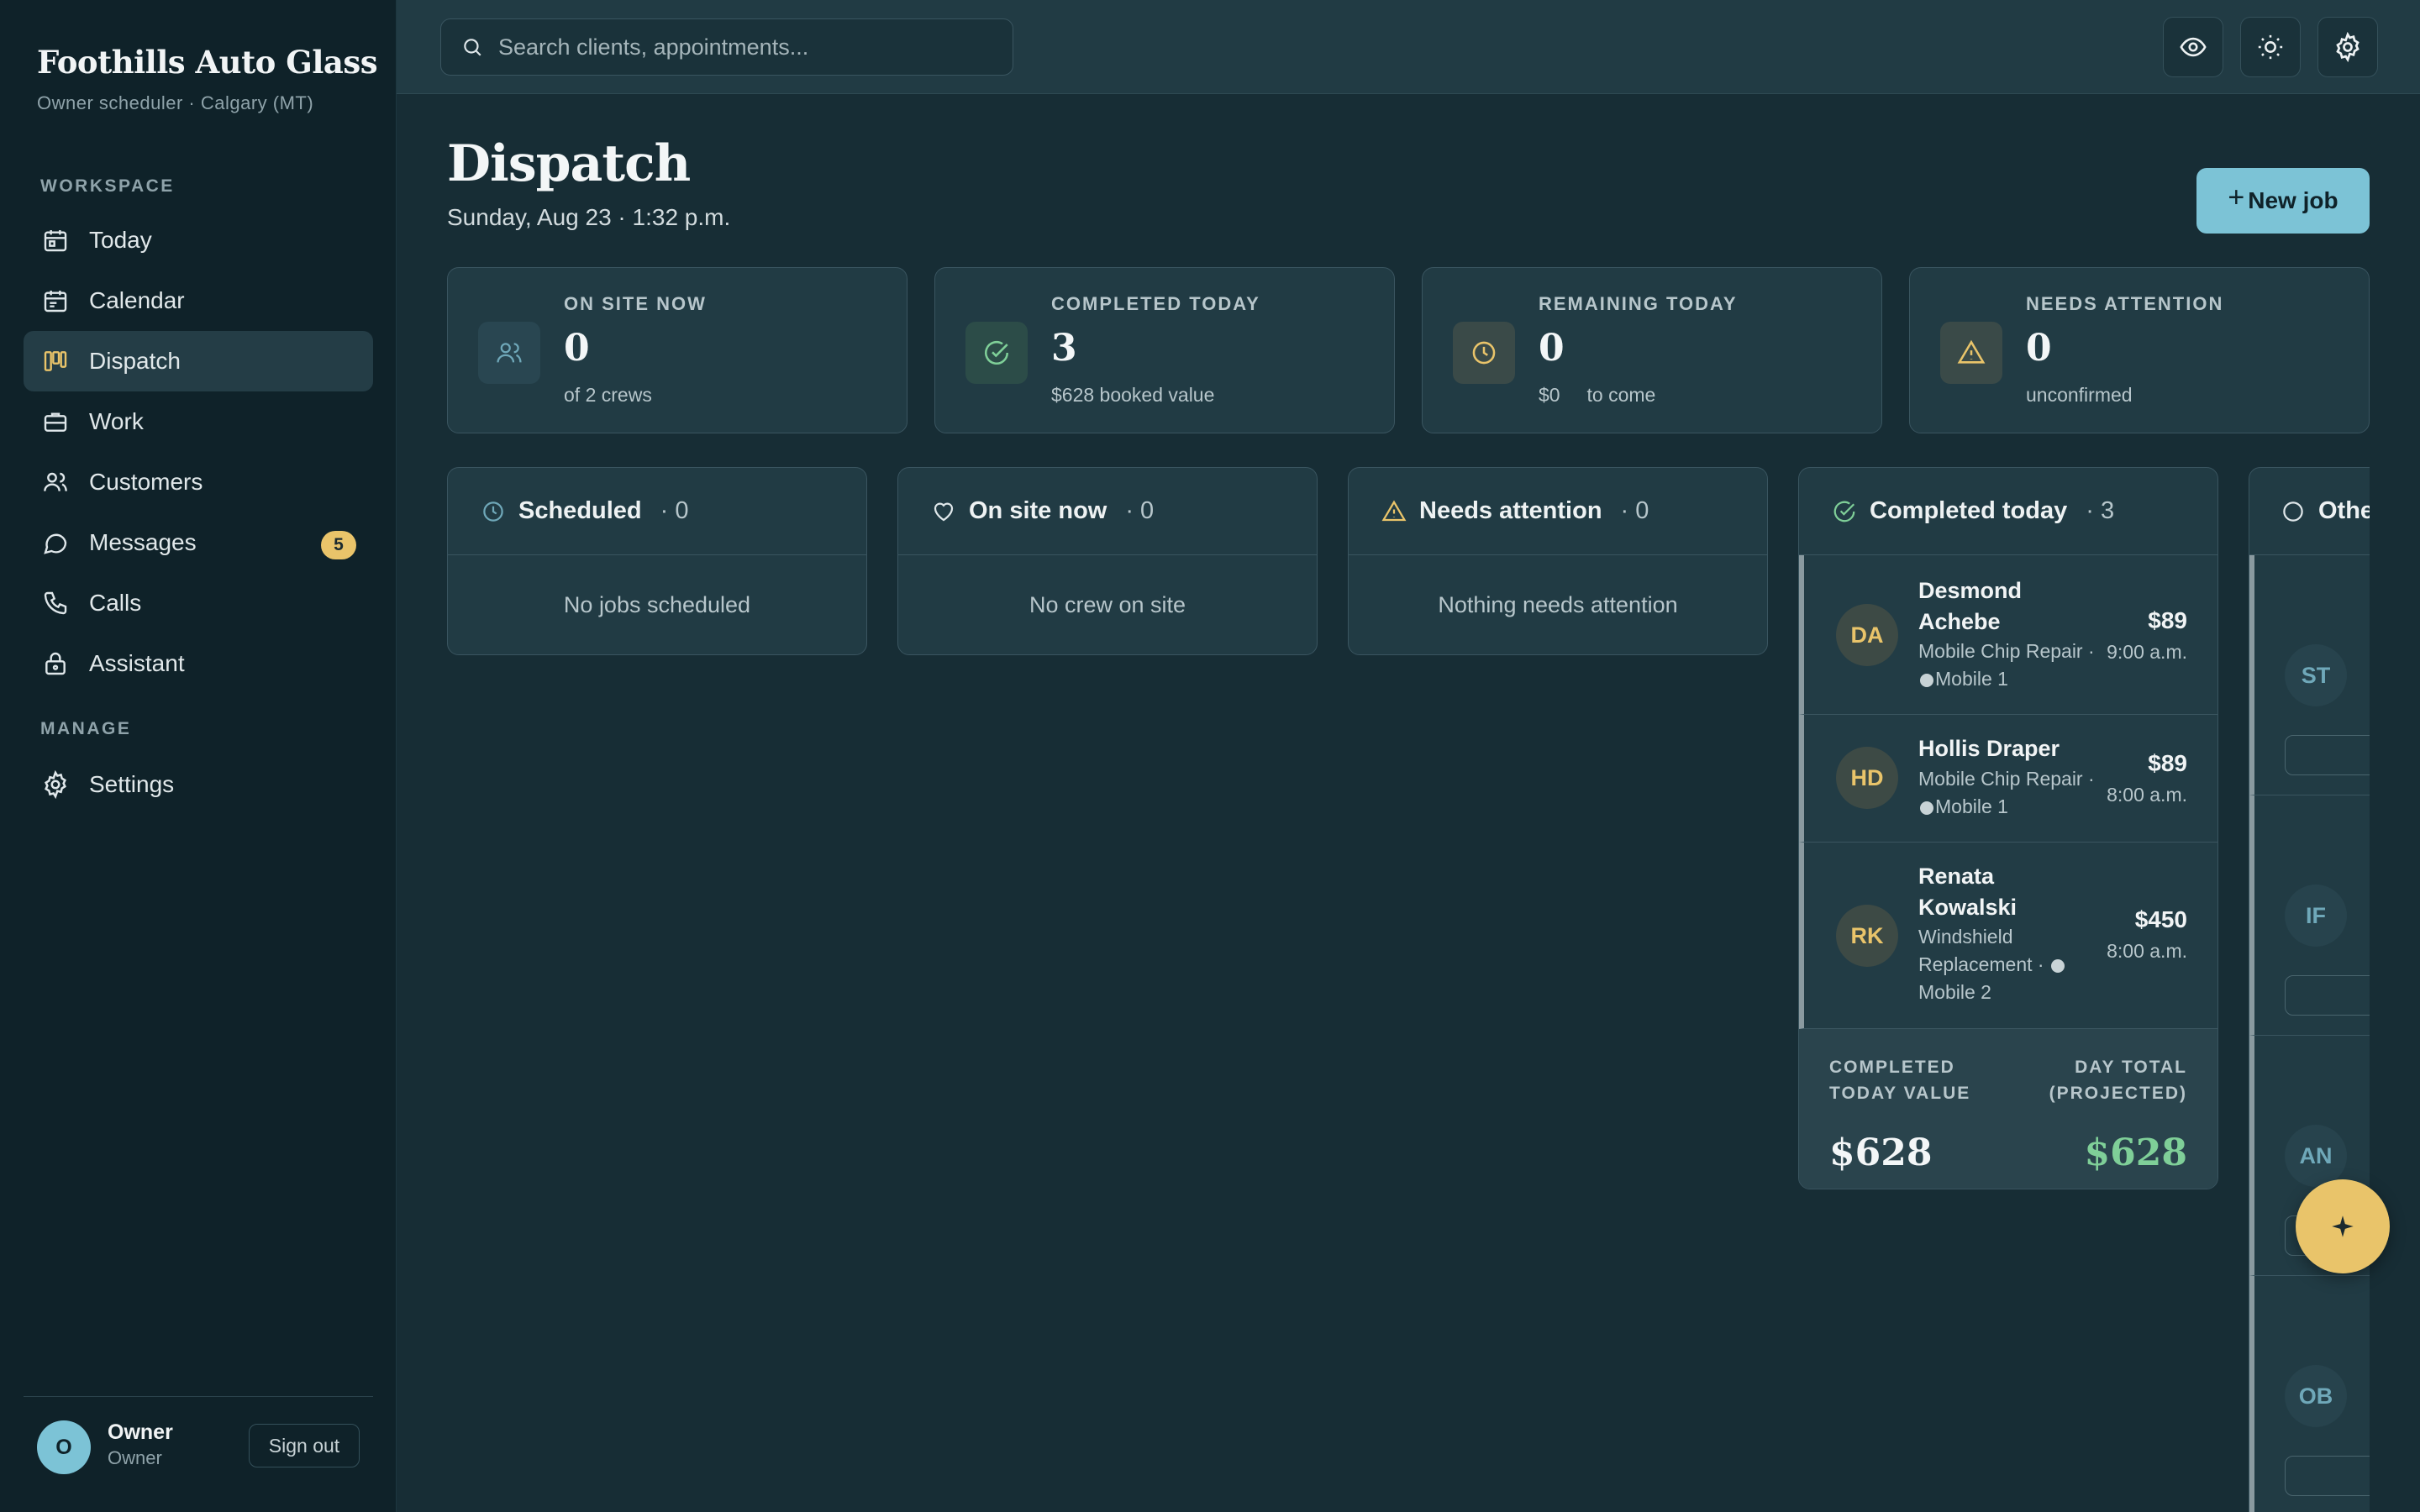 The height and width of the screenshot is (1512, 2420). I want to click on customer-avatar: AN, so click(2316, 1156).